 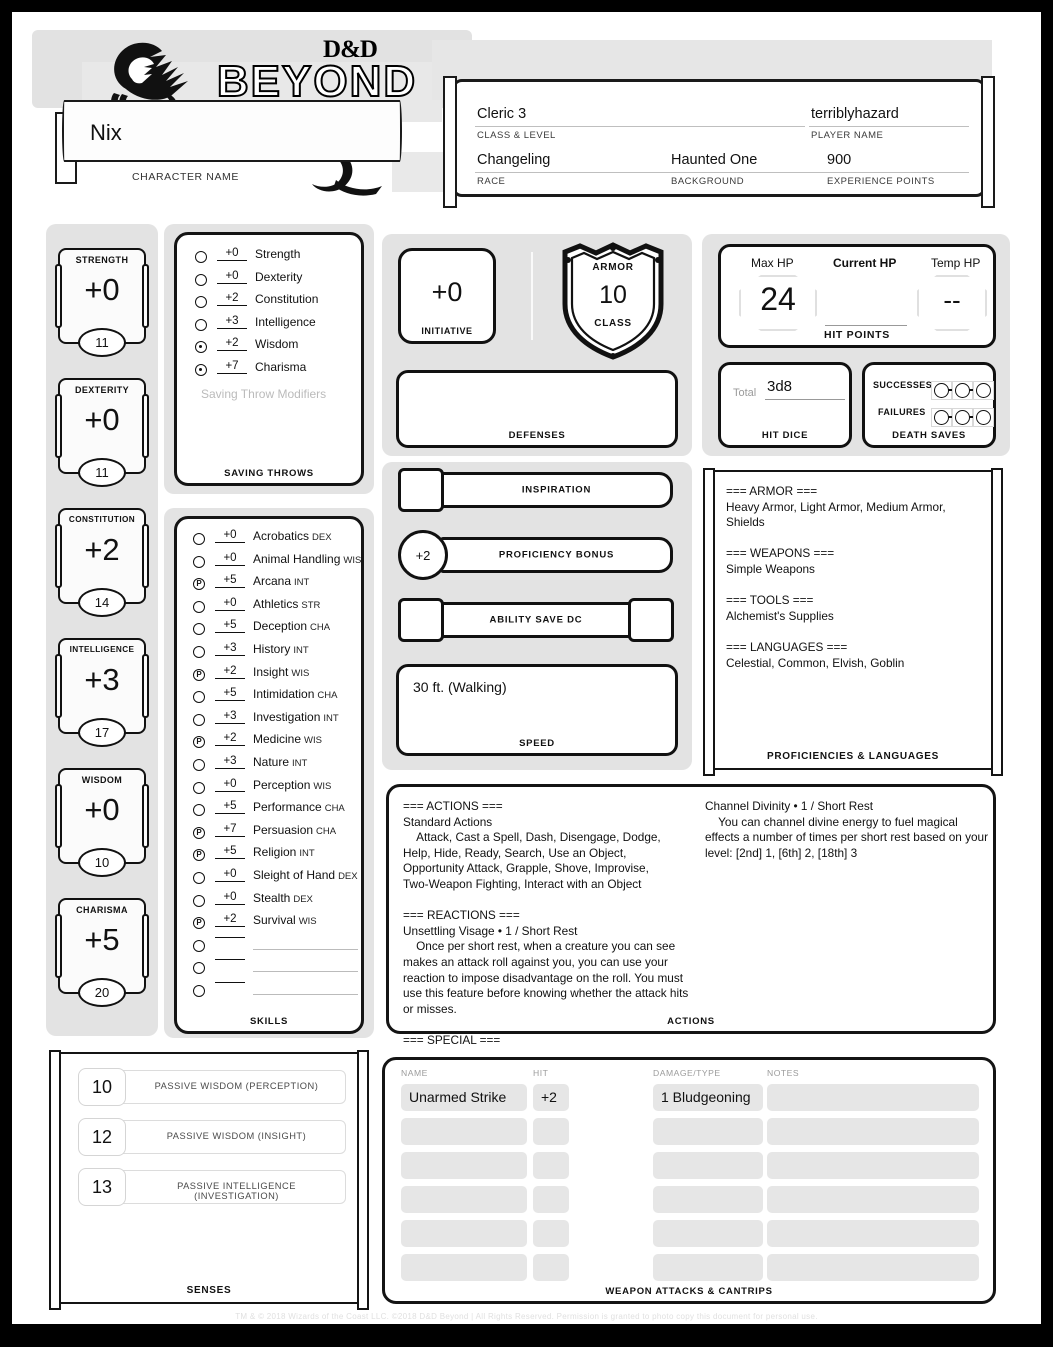 I want to click on proficiency-bonus-bar: PROFICIENCY BONUS, so click(x=556, y=555).